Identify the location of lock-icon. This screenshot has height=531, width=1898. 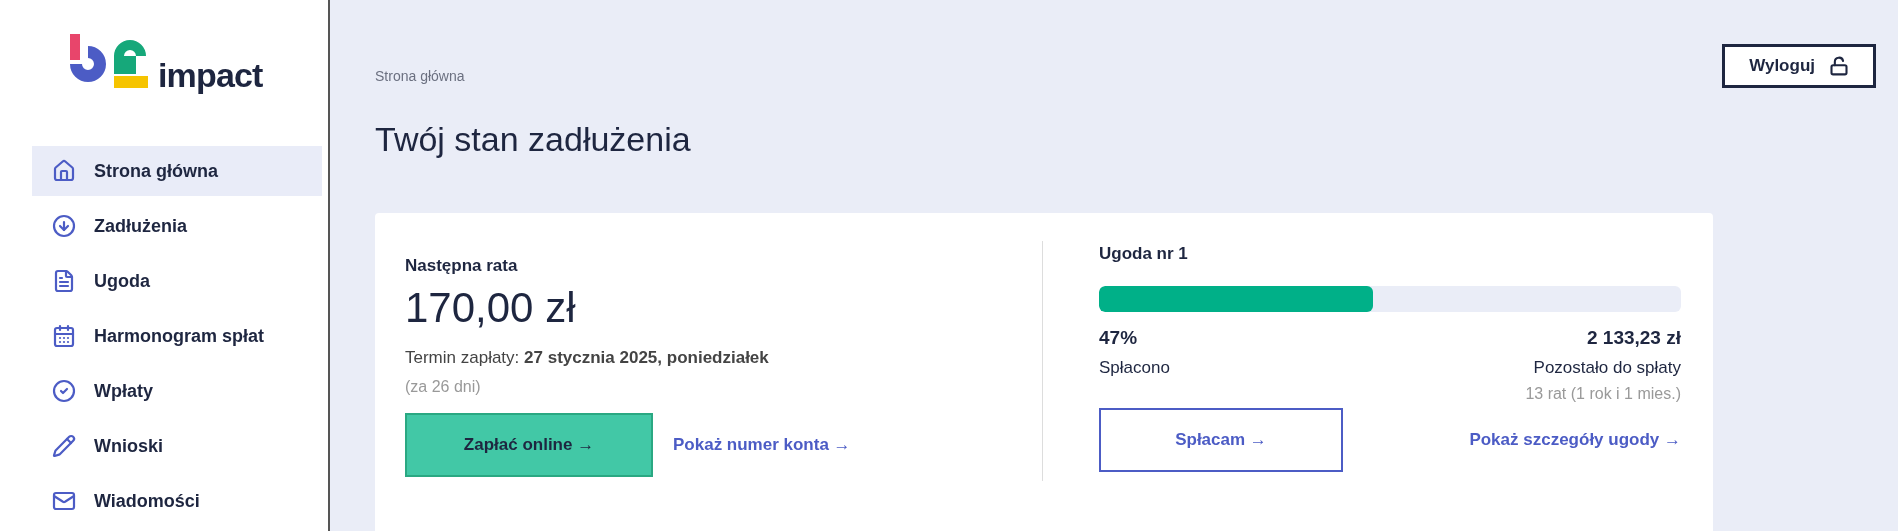
(1839, 66).